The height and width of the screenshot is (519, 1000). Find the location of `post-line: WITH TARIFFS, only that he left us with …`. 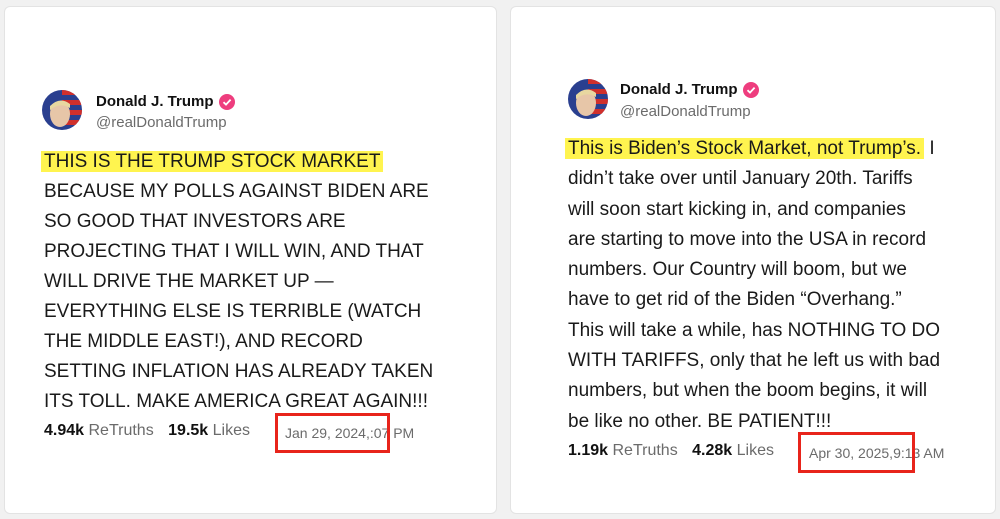

post-line: WITH TARIFFS, only that he left us with … is located at coordinates (754, 361).